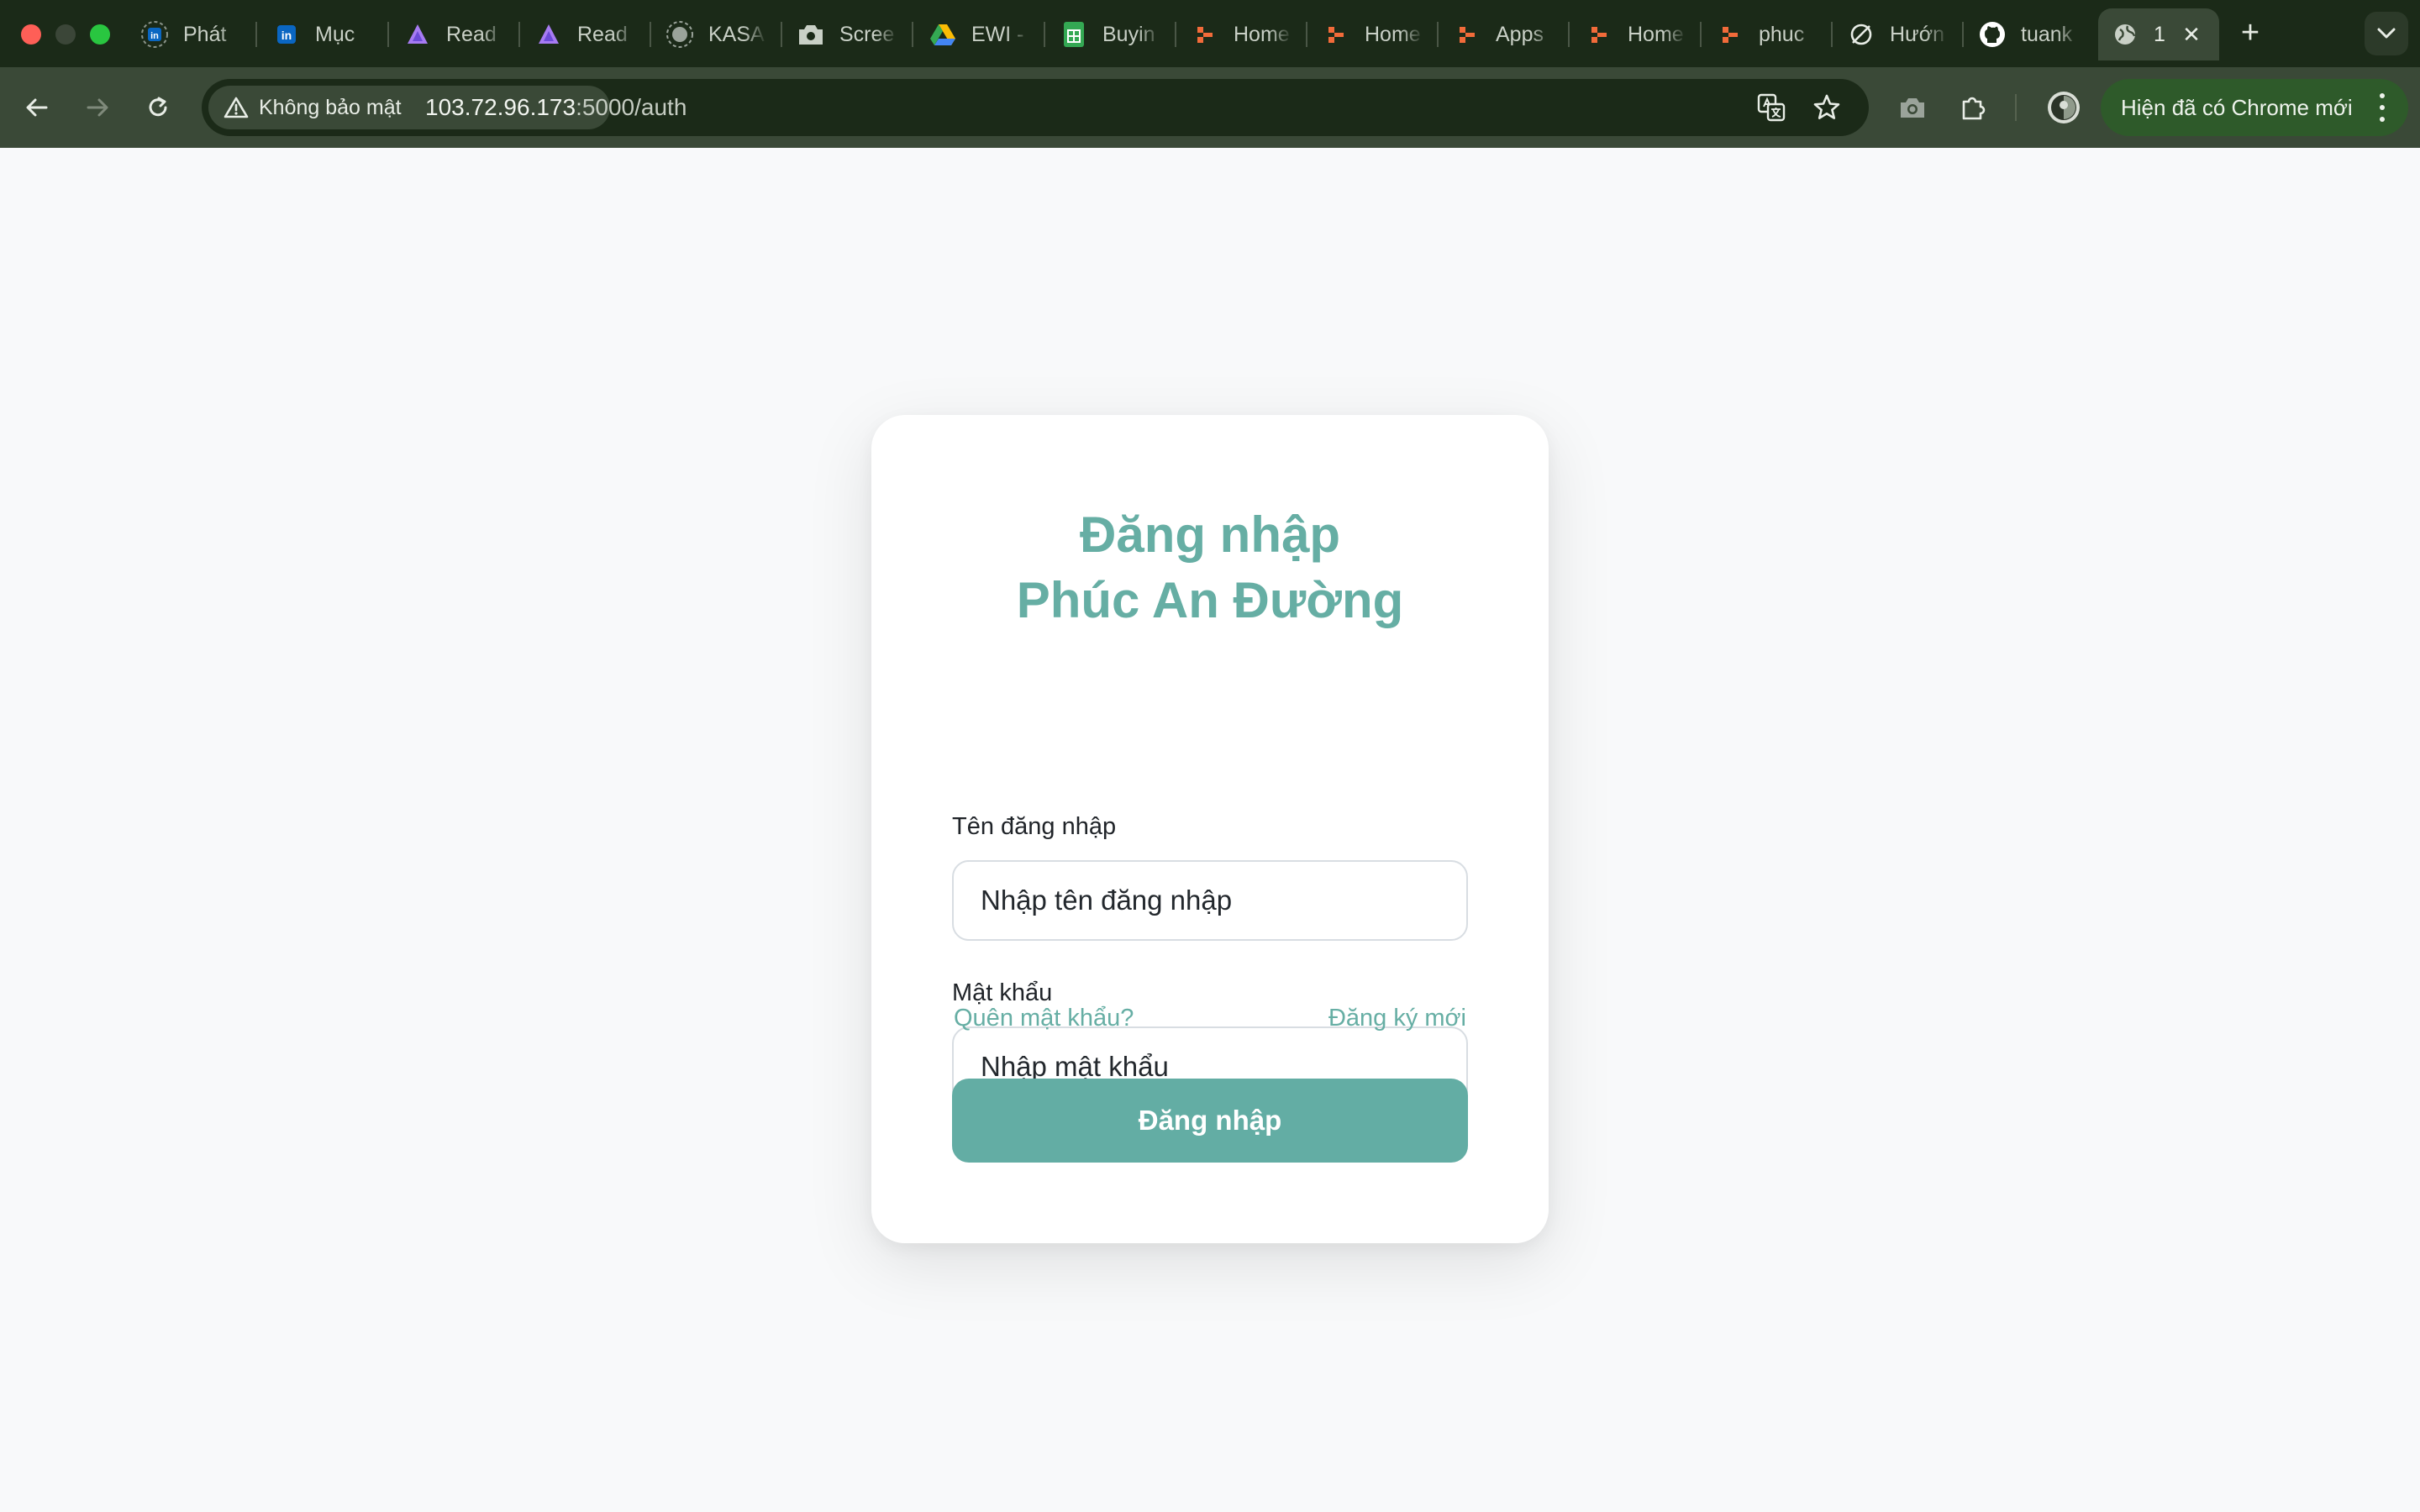  I want to click on github-icon, so click(1992, 34).